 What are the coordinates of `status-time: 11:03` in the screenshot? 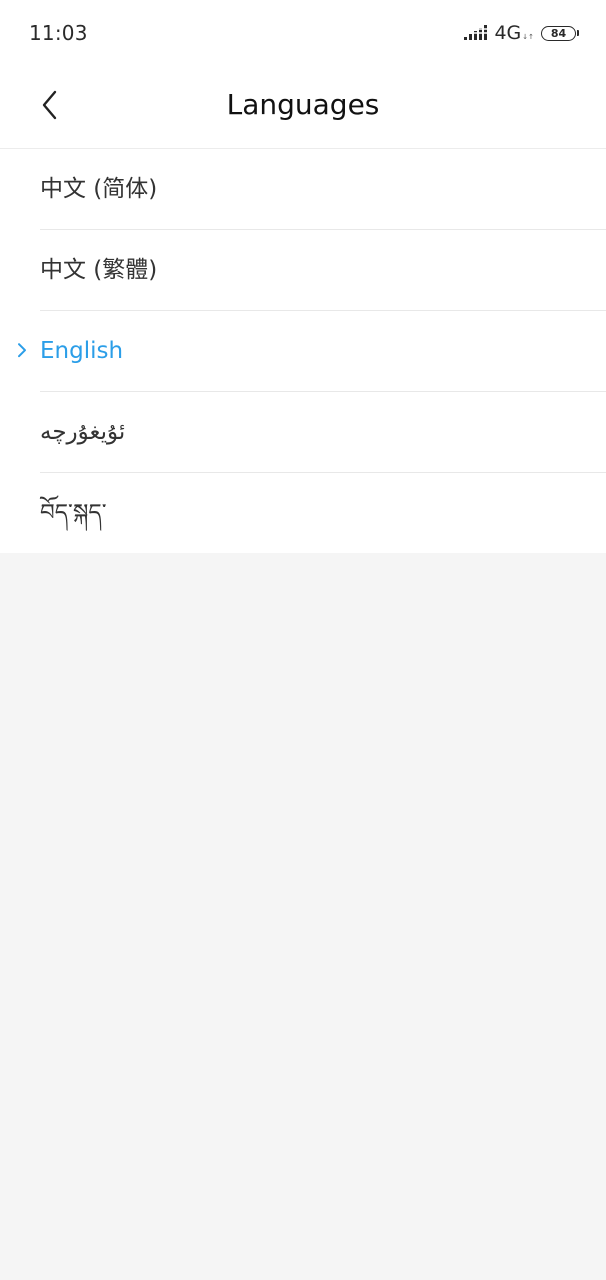 It's located at (58, 33).